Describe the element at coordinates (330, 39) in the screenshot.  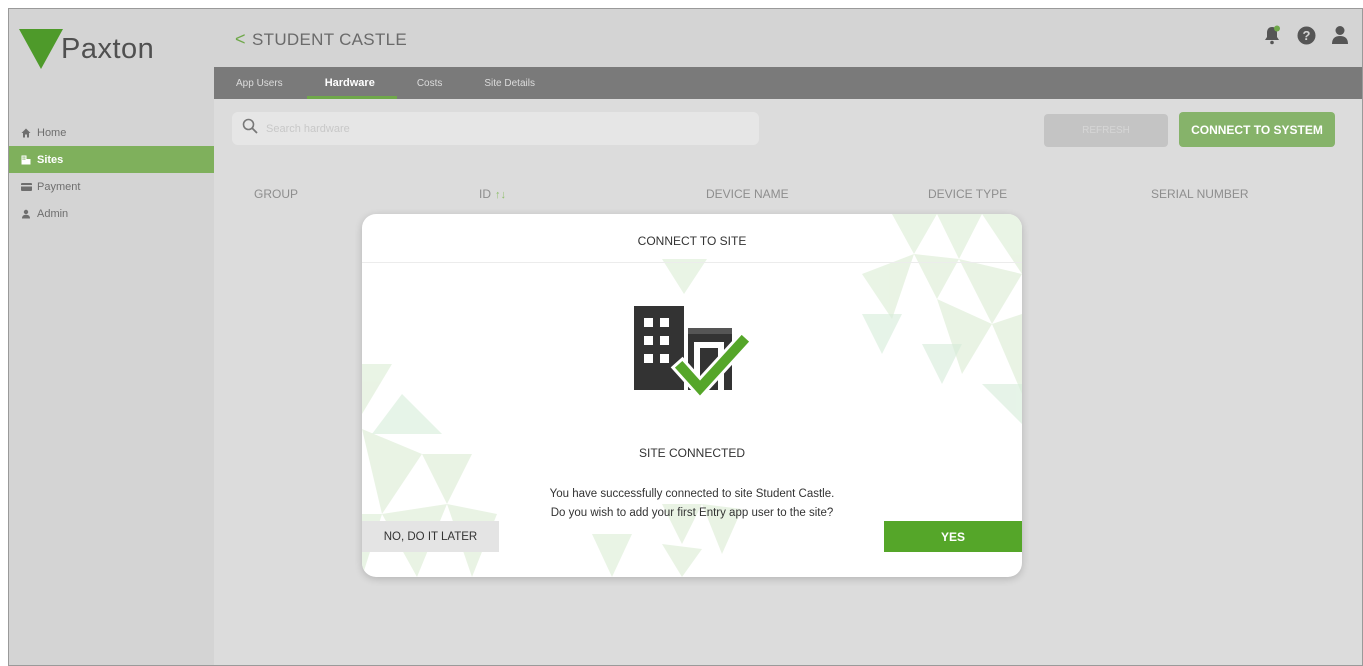
I see `page-title: STUDENT CASTLE` at that location.